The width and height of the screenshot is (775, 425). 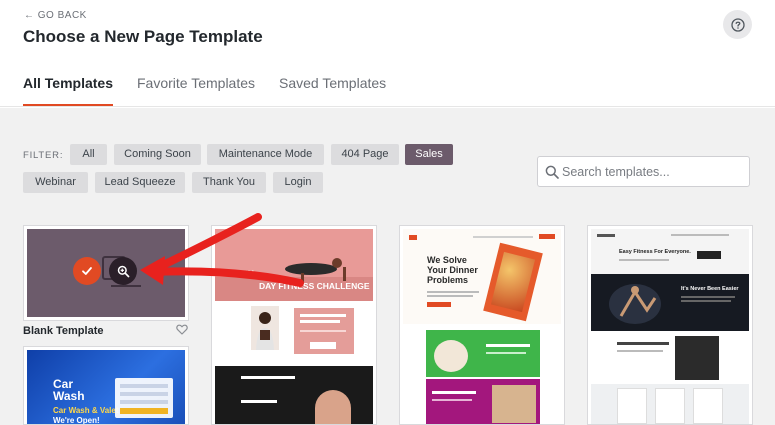 What do you see at coordinates (140, 182) in the screenshot?
I see `filter-chip-lead-squeeze: Lead Squeeze` at bounding box center [140, 182].